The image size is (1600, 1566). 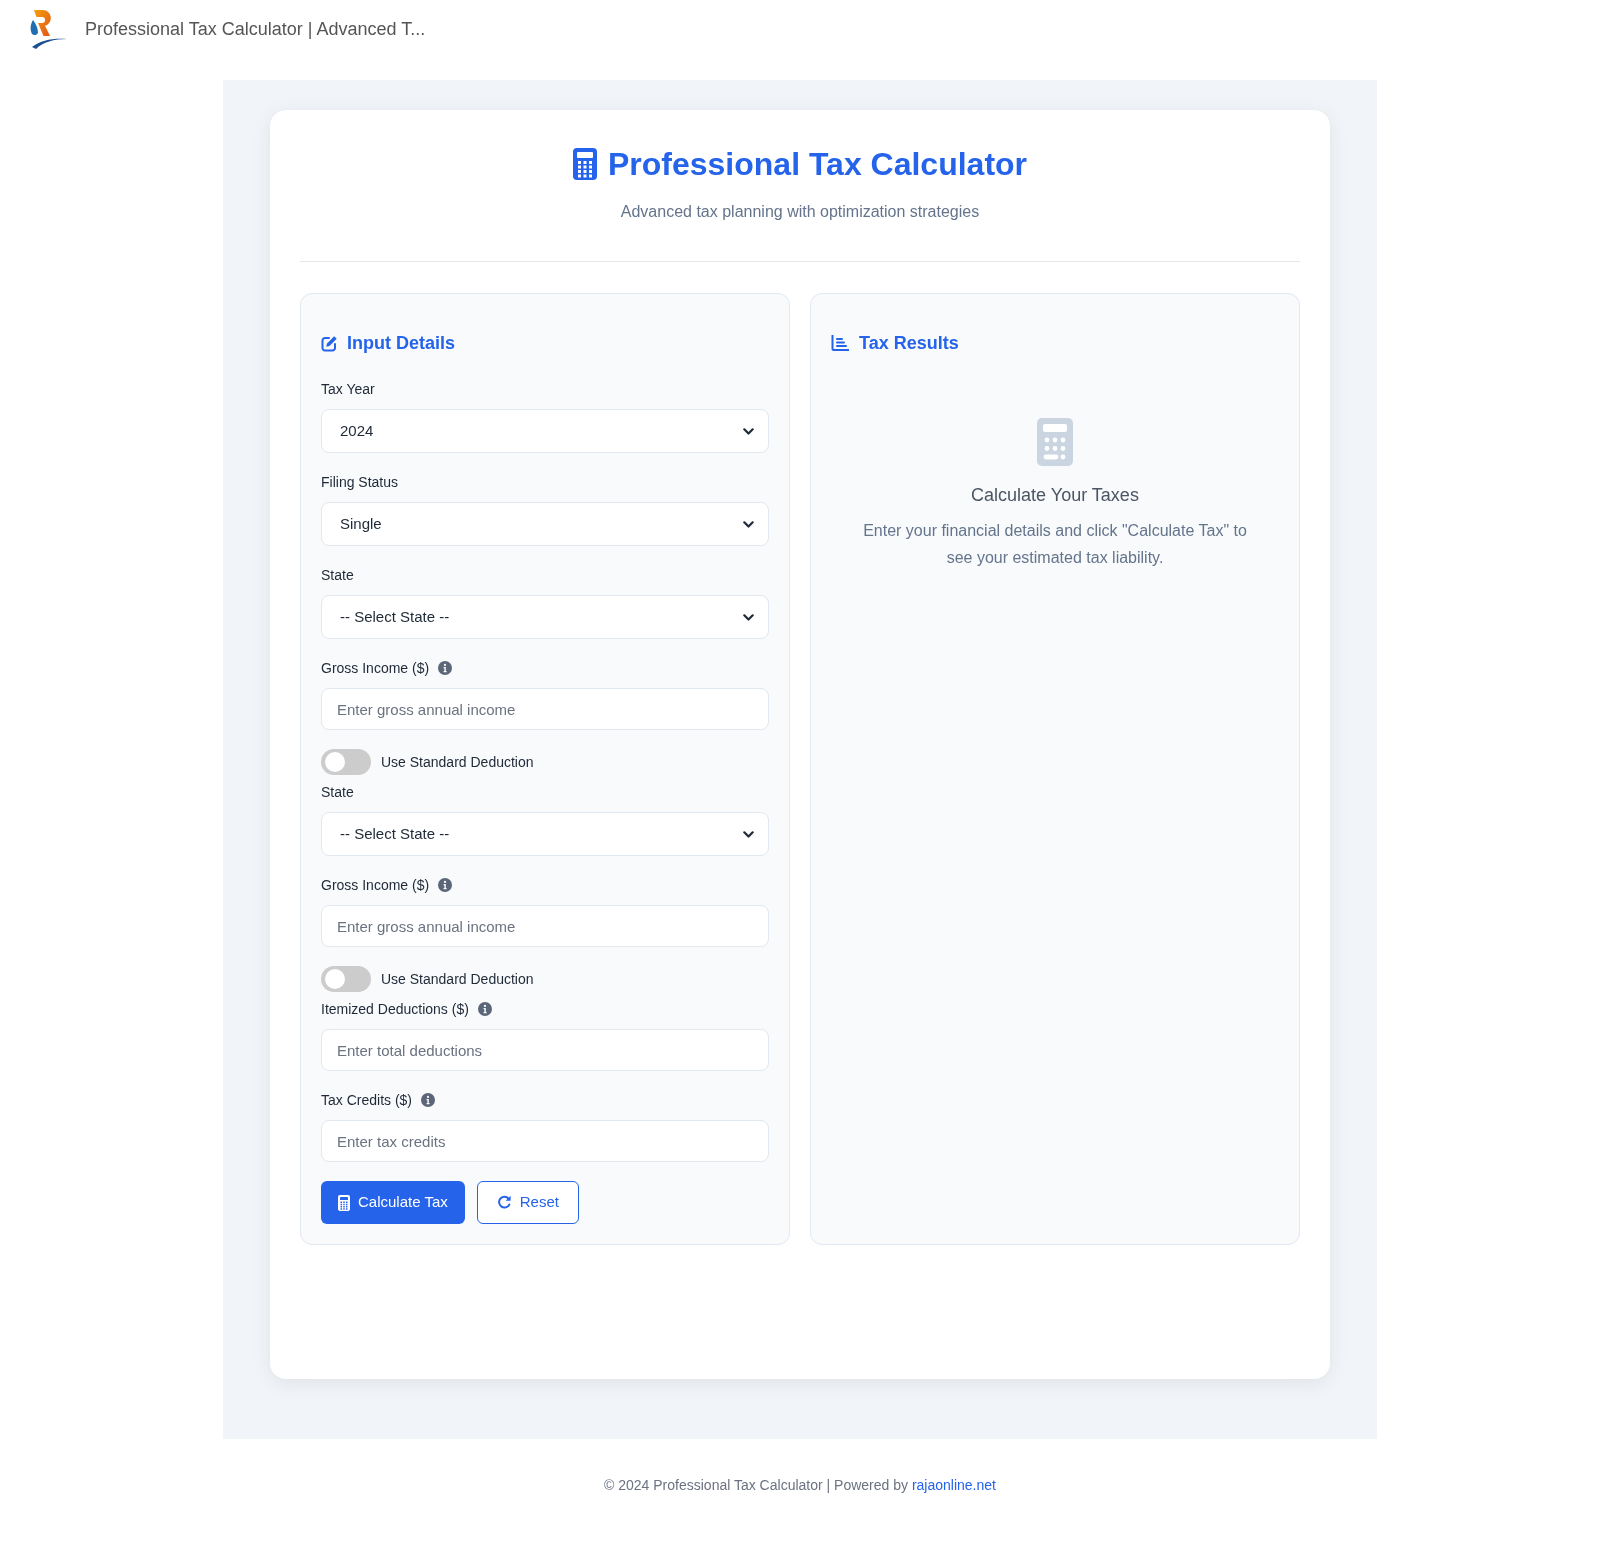 What do you see at coordinates (348, 389) in the screenshot?
I see `field-label: Tax Year` at bounding box center [348, 389].